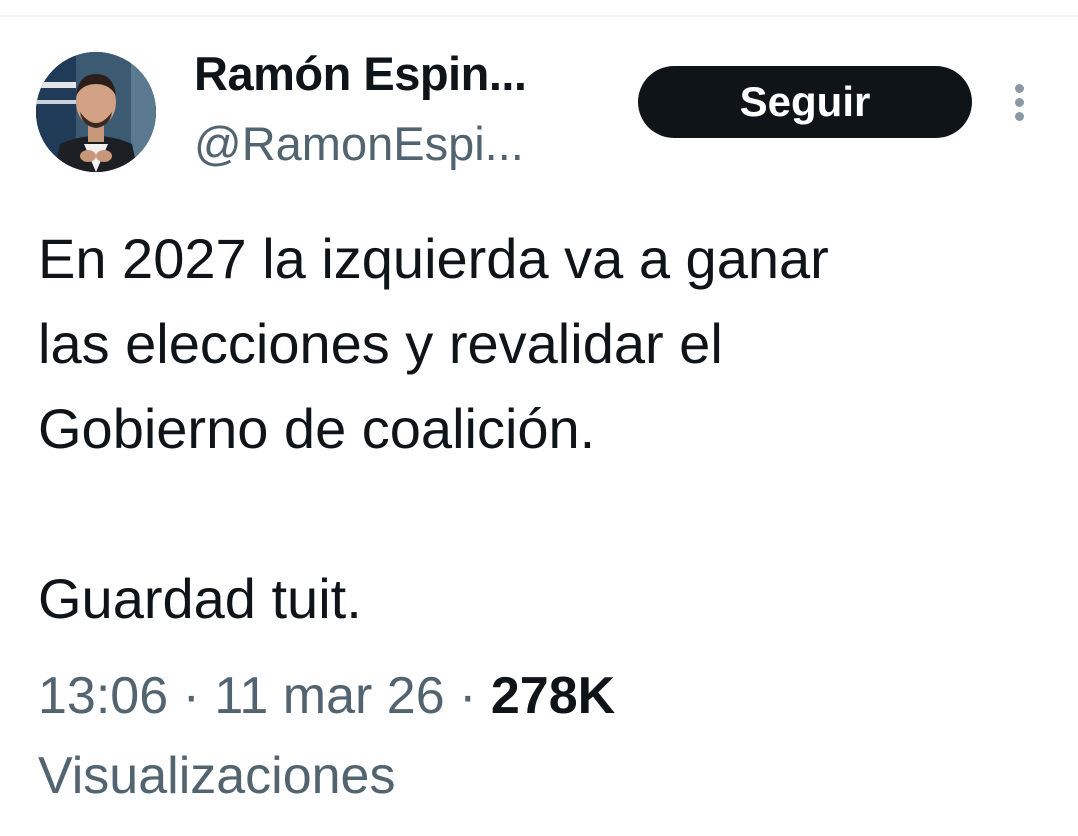 This screenshot has width=1078, height=836. Describe the element at coordinates (805, 102) in the screenshot. I see `follow-button: Seguir` at that location.